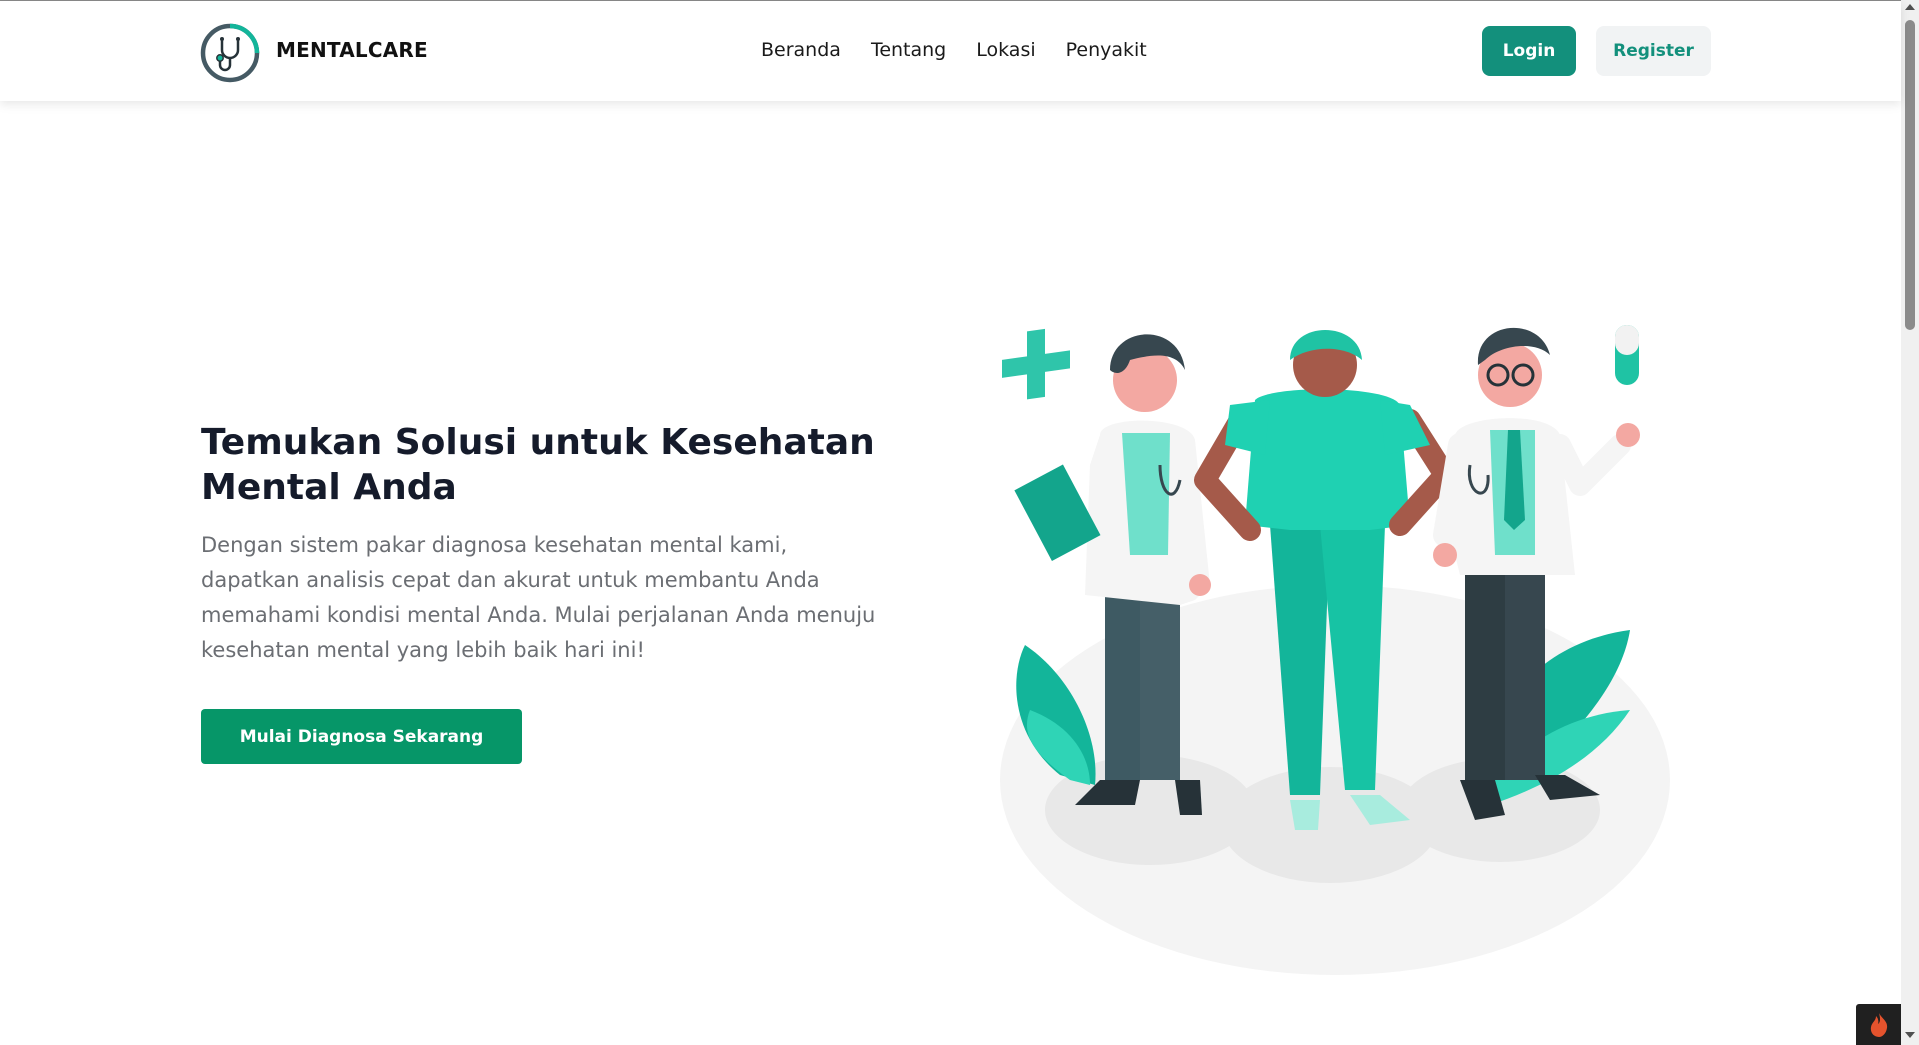 The height and width of the screenshot is (1045, 1919). I want to click on nav-lokasi: Lokasi, so click(1005, 50).